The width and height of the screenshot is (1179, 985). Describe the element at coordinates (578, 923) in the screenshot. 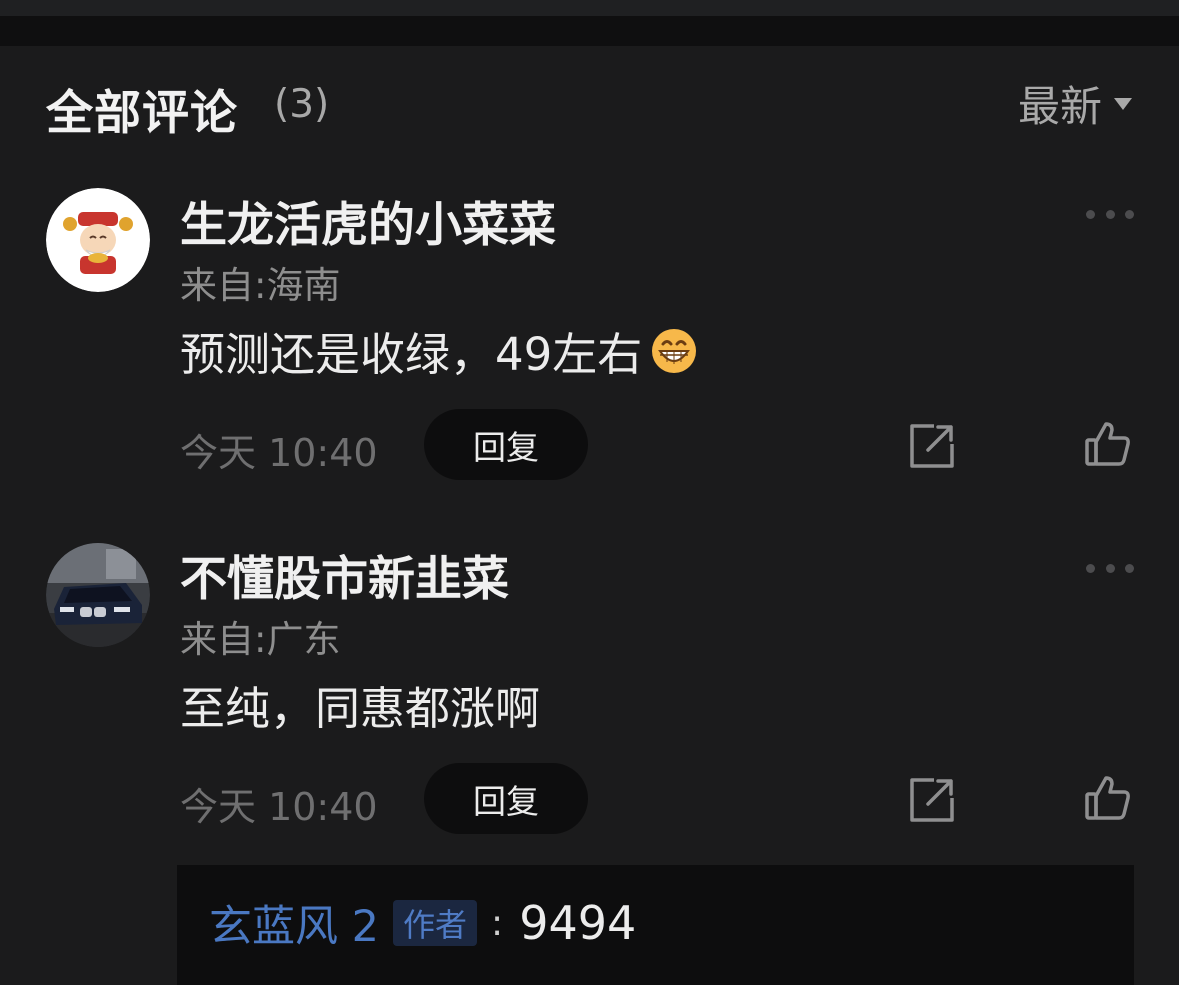

I see `sub-reply-text: 9494` at that location.